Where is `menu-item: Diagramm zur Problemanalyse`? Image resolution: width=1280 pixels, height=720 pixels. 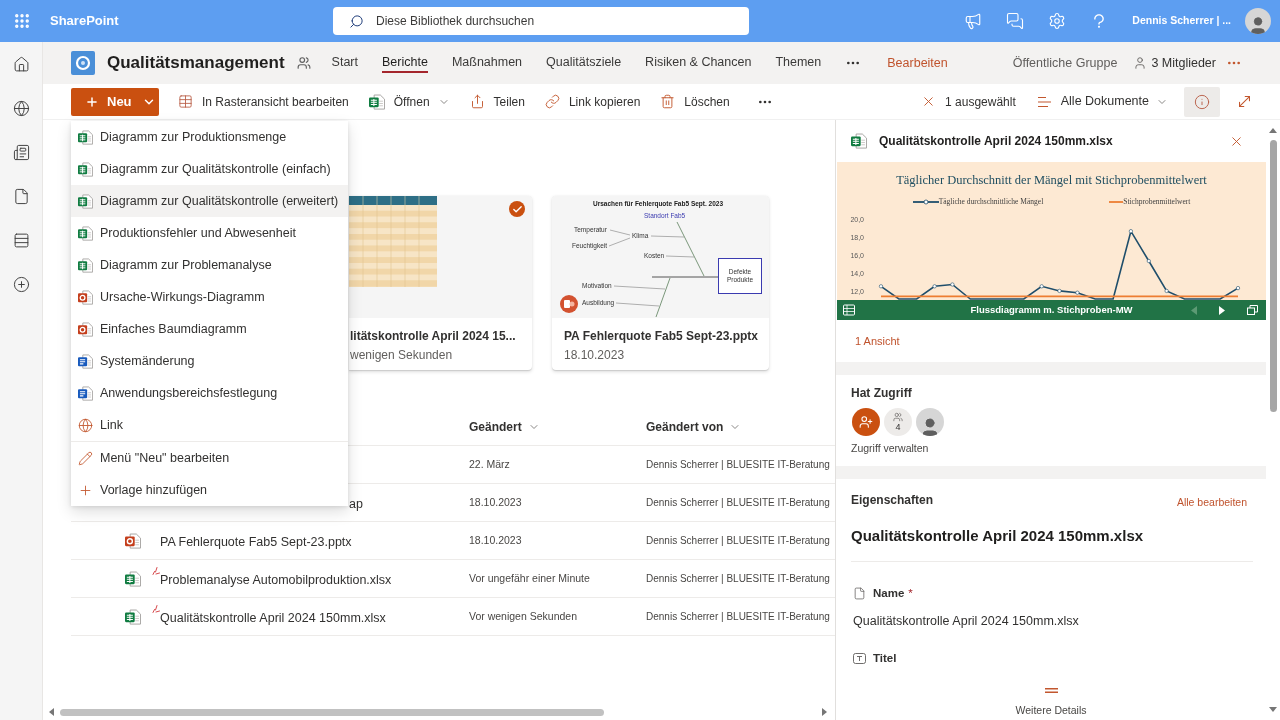
menu-item: Diagramm zur Problemanalyse is located at coordinates (209, 265).